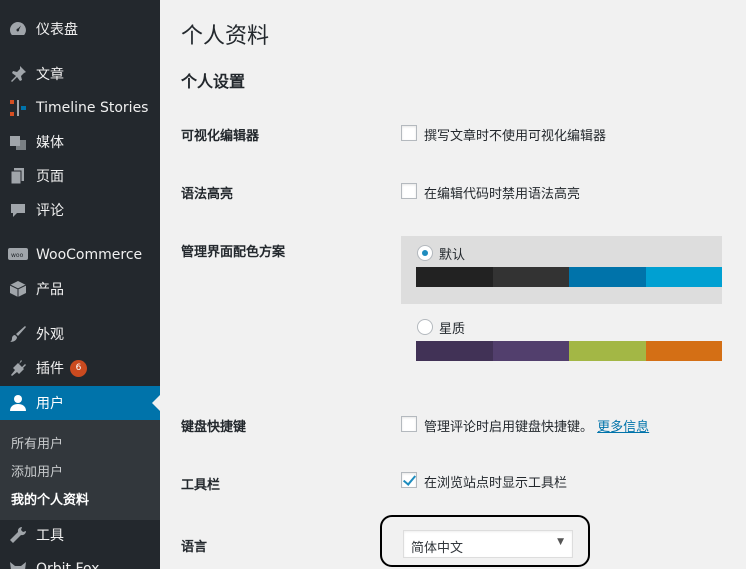 This screenshot has width=746, height=569. What do you see at coordinates (89, 255) in the screenshot?
I see `sidebar-item-label: WooCommerce` at bounding box center [89, 255].